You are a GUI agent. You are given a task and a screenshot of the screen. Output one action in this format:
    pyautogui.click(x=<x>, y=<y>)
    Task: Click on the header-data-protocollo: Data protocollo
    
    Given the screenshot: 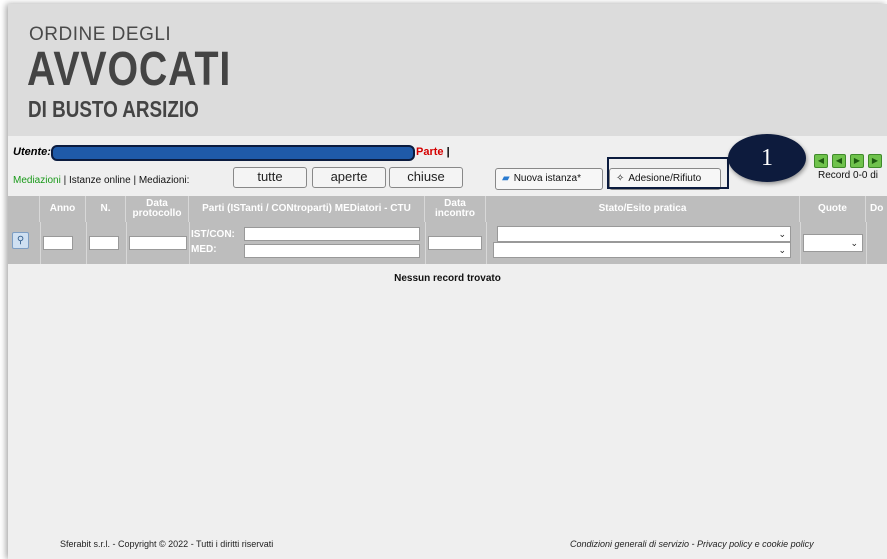 What is the action you would take?
    pyautogui.click(x=157, y=209)
    